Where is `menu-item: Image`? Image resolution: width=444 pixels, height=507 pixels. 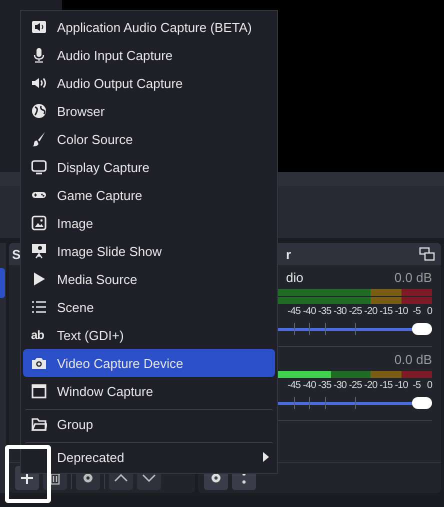 menu-item: Image is located at coordinates (149, 223).